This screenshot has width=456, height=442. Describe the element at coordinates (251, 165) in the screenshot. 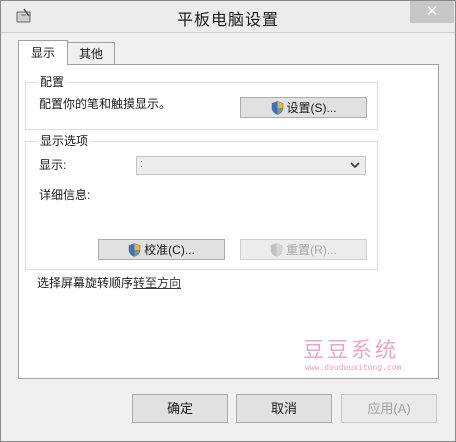

I see `display-select: :` at that location.